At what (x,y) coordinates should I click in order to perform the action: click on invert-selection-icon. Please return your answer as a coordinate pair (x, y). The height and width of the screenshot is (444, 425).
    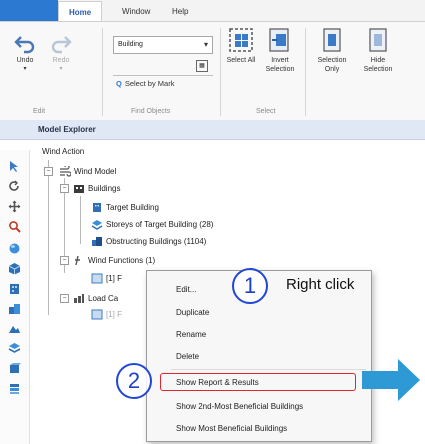
    Looking at the image, I should click on (279, 40).